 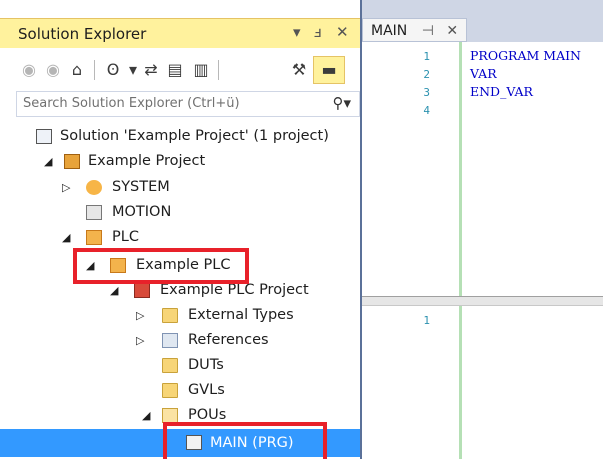 What do you see at coordinates (428, 31) in the screenshot?
I see `pin-icon: ⊣` at bounding box center [428, 31].